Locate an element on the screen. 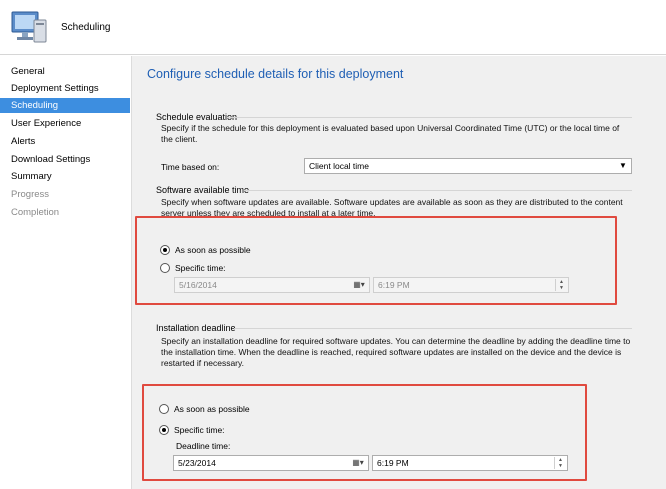 Image resolution: width=666 pixels, height=489 pixels. software-available-heading: Software available time is located at coordinates (203, 190).